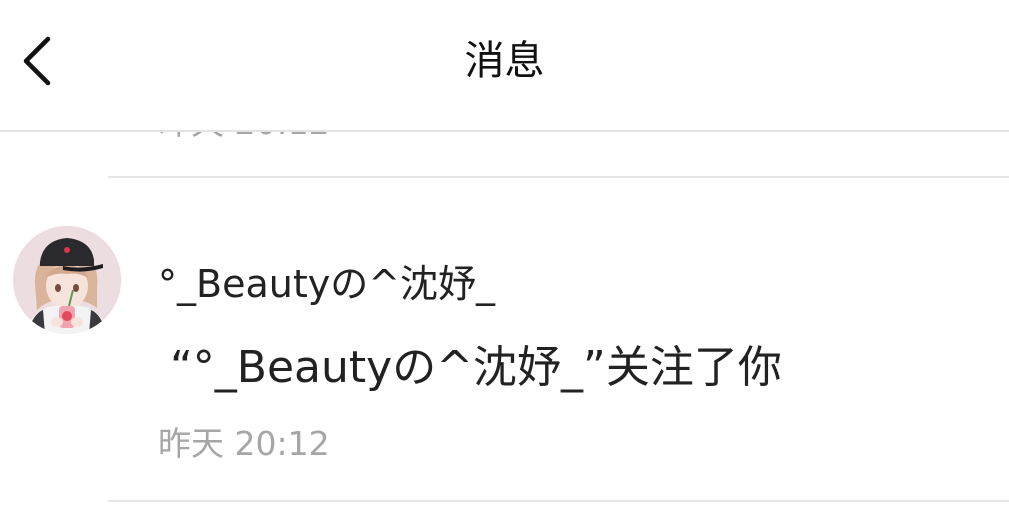 The width and height of the screenshot is (1009, 517). I want to click on username: °_Beautyの^沈妤_, so click(326, 284).